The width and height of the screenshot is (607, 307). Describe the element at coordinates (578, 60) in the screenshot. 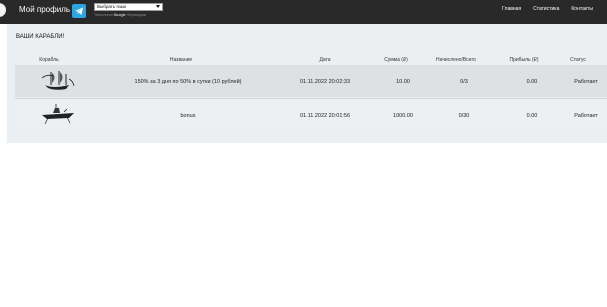

I see `column-header-status: Статус` at that location.